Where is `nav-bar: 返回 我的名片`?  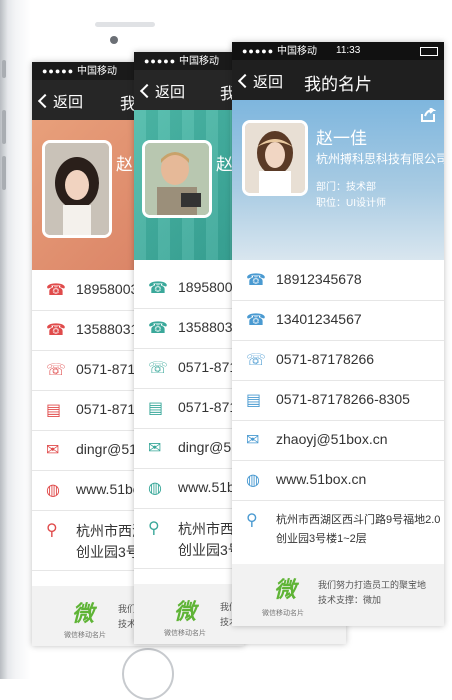 nav-bar: 返回 我的名片 is located at coordinates (338, 80).